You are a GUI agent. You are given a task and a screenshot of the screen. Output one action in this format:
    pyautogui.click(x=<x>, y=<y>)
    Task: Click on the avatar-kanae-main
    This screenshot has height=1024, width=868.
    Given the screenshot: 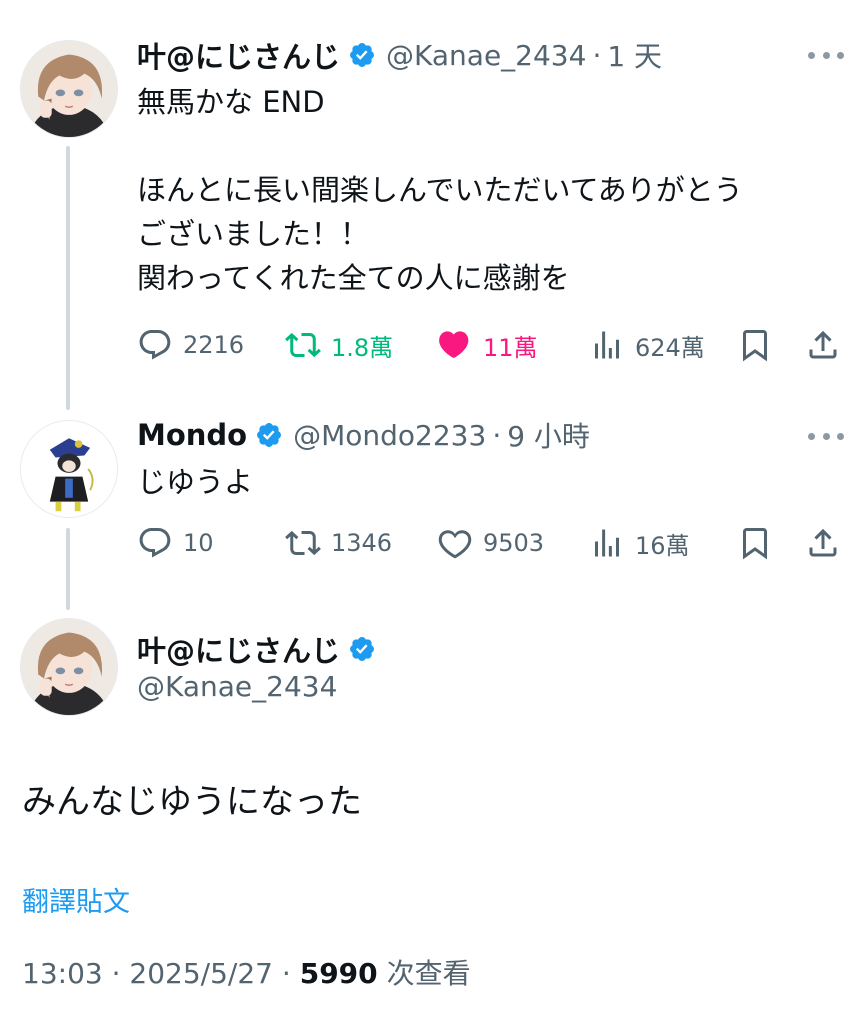 What is the action you would take?
    pyautogui.click(x=69, y=667)
    